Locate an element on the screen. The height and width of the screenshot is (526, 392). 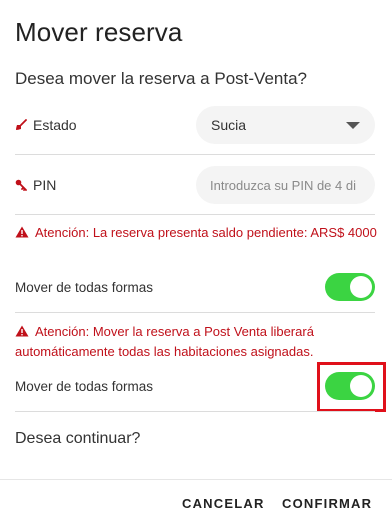
toggle-row-1: Mover de todas formas is located at coordinates (195, 287).